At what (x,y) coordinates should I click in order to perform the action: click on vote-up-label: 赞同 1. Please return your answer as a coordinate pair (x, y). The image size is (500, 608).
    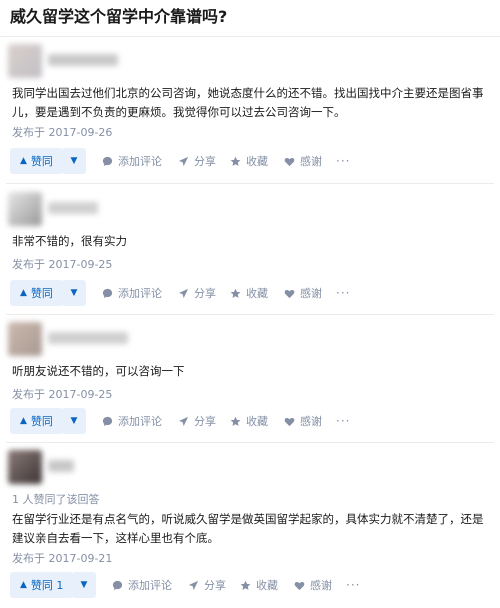
    Looking at the image, I should click on (47, 585).